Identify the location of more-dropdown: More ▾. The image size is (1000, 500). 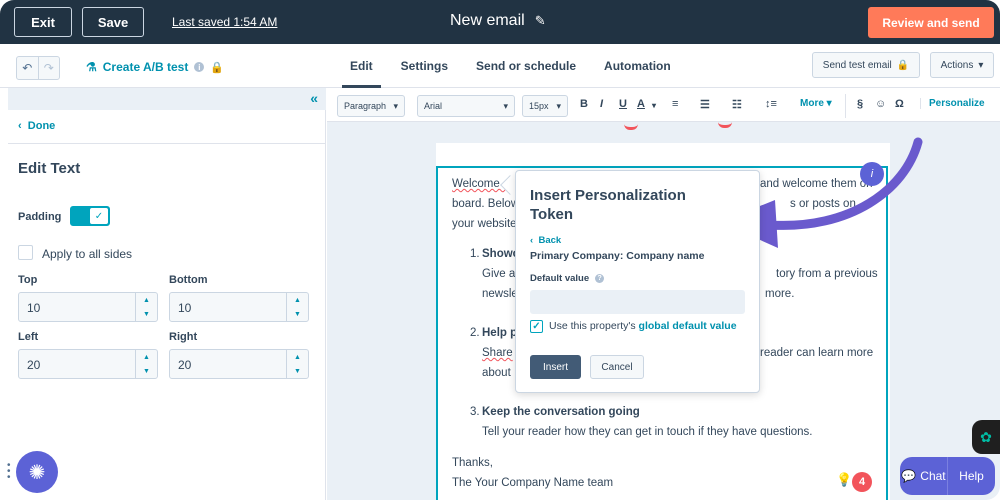
(816, 103).